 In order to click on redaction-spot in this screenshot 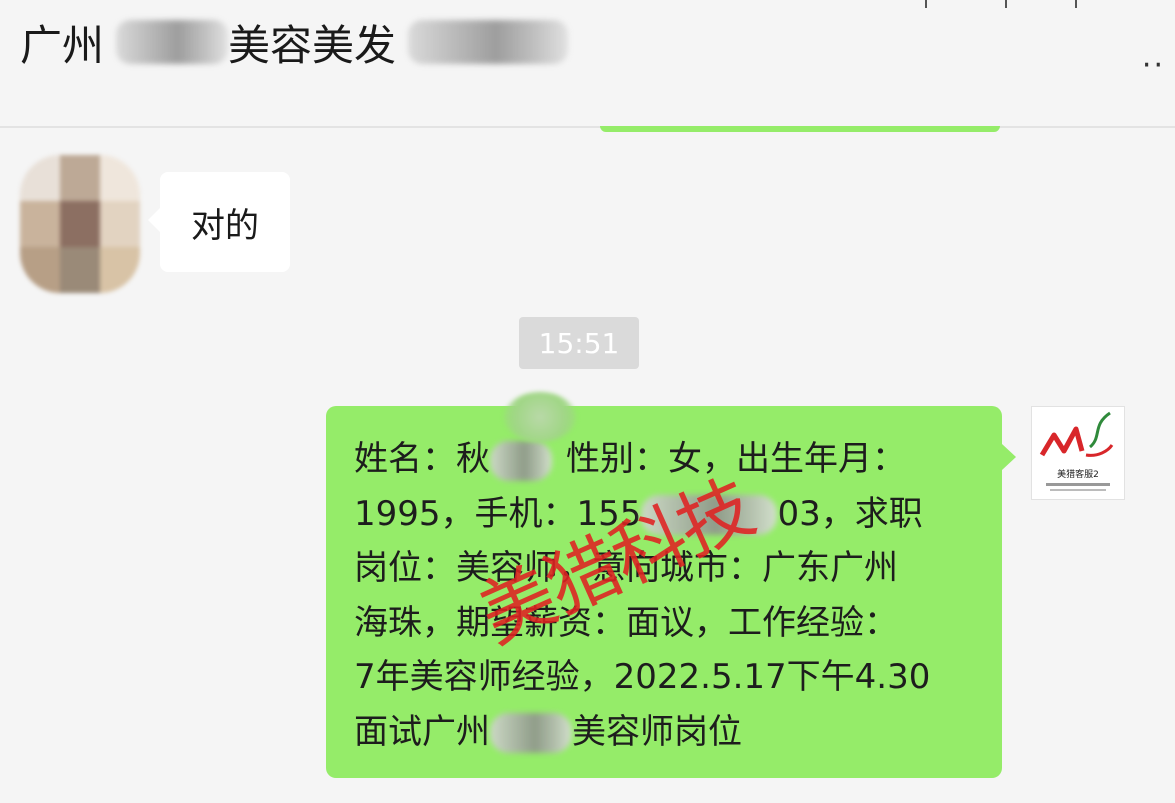, I will do `click(540, 417)`.